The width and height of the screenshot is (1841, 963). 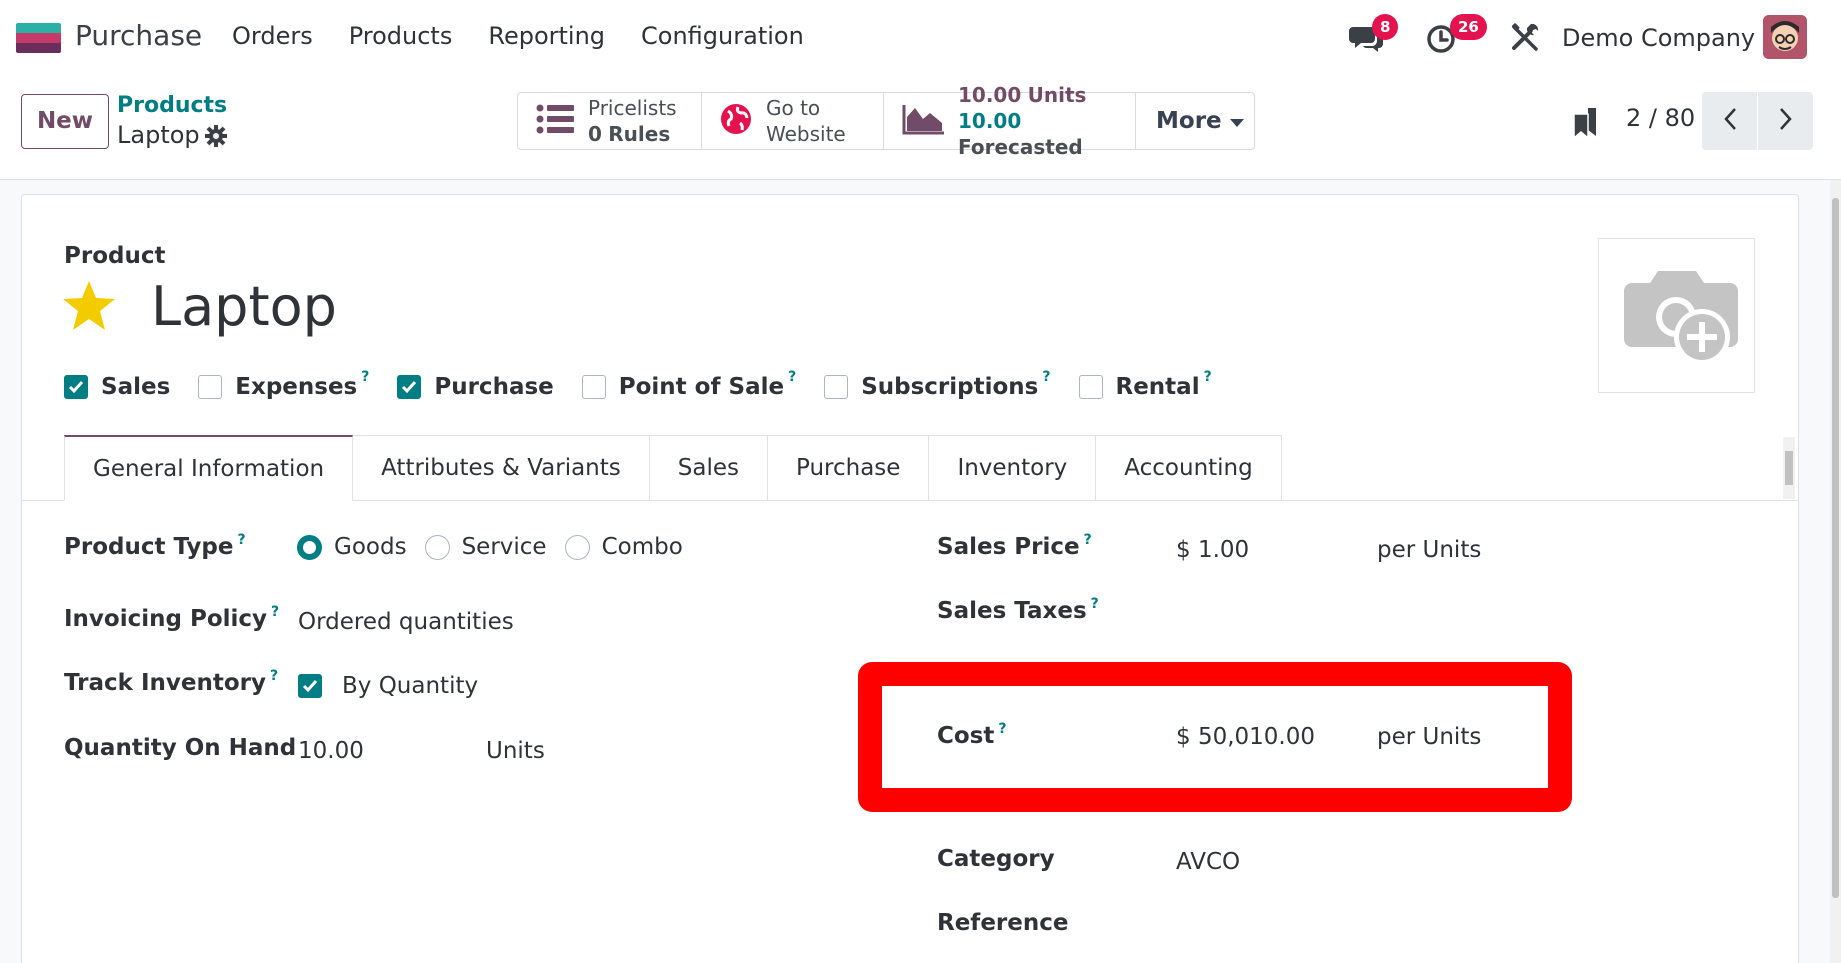 What do you see at coordinates (209, 468) in the screenshot?
I see `tab-general-information: General Information` at bounding box center [209, 468].